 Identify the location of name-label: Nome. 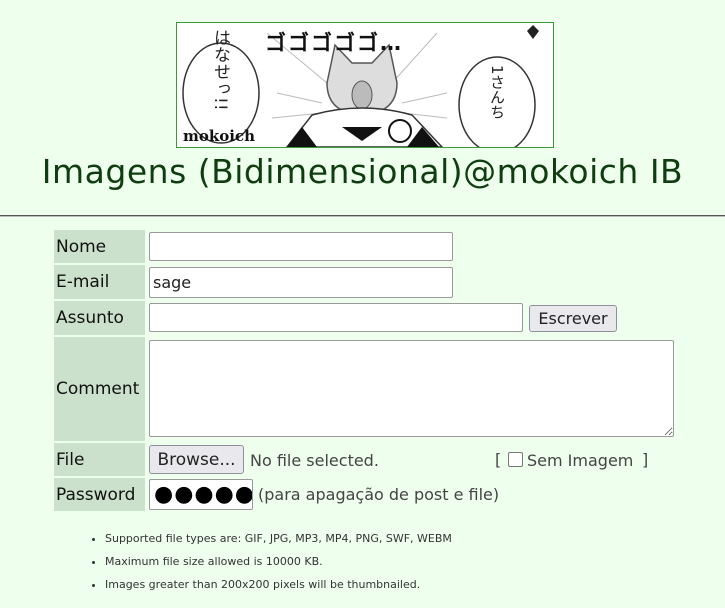
(99, 246).